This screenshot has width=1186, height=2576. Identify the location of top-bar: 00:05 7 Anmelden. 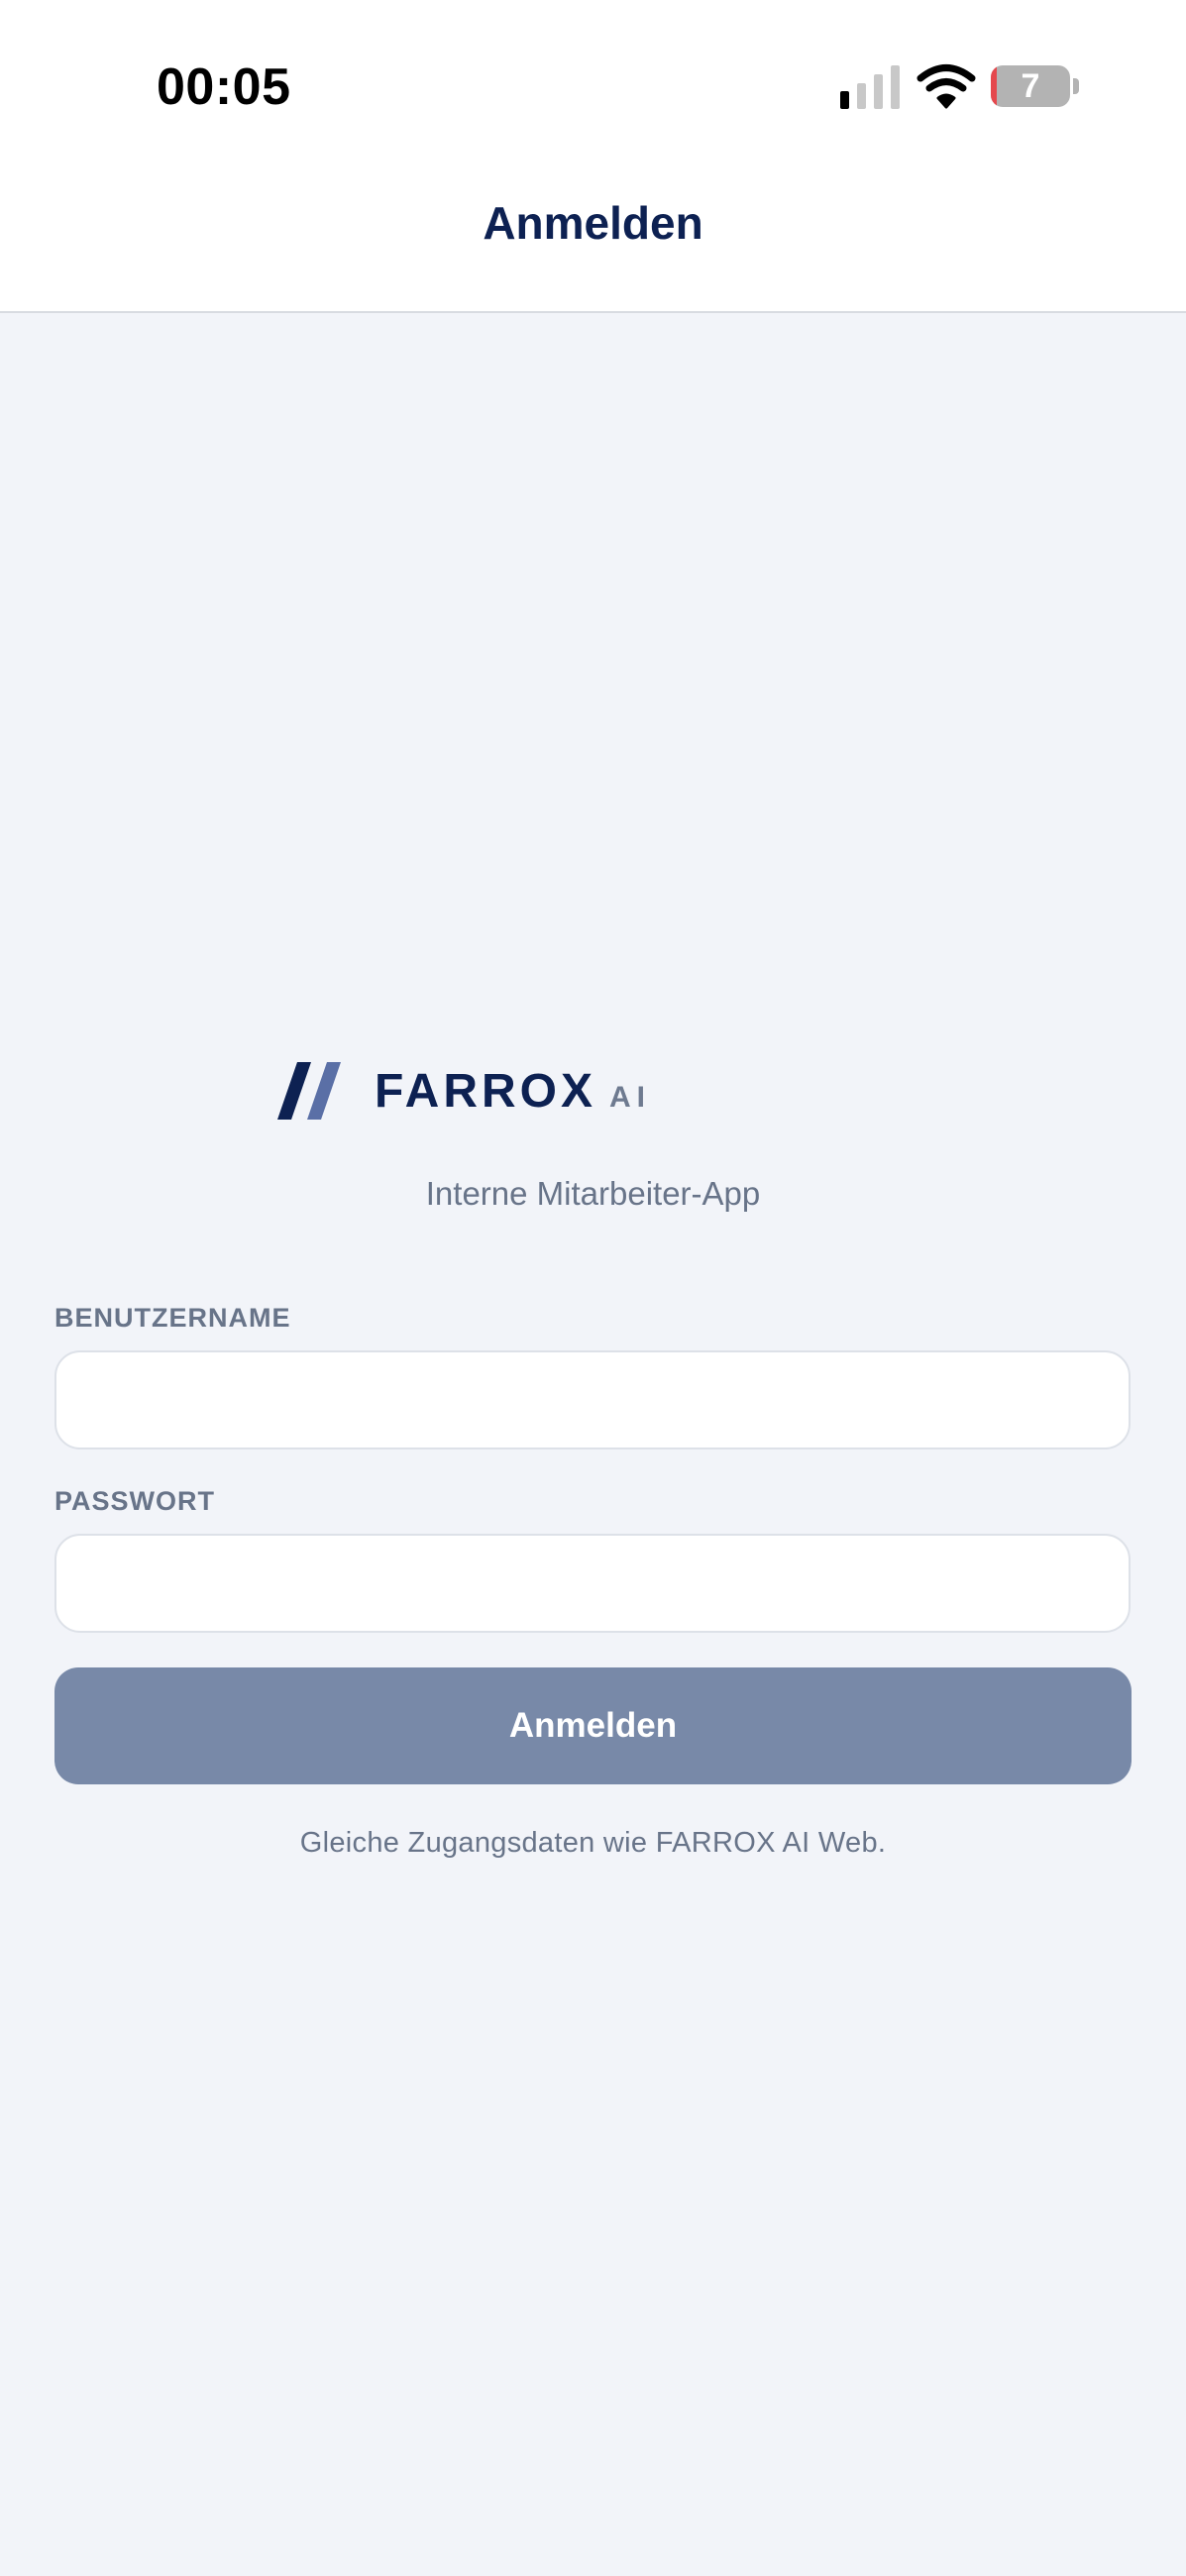
(593, 157).